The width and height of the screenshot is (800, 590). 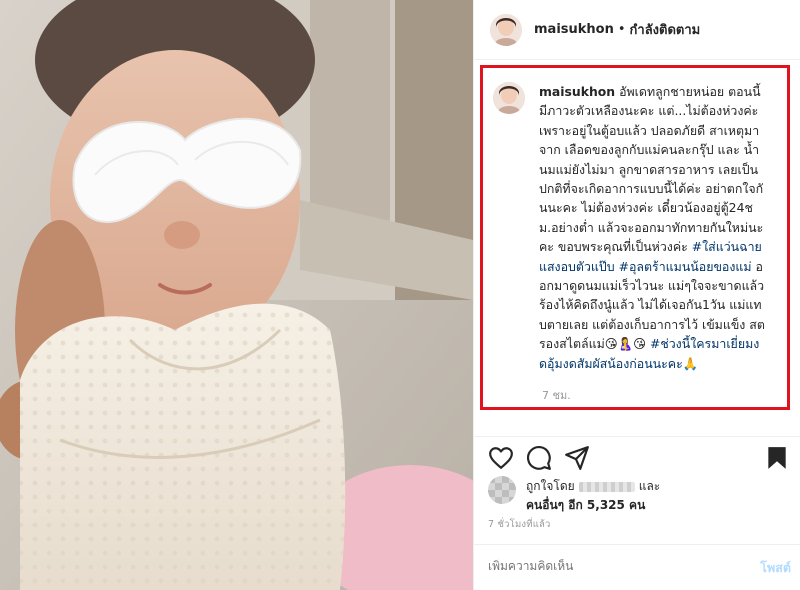 I want to click on liked-by-line: ถูกใจโดย และ, so click(x=593, y=486).